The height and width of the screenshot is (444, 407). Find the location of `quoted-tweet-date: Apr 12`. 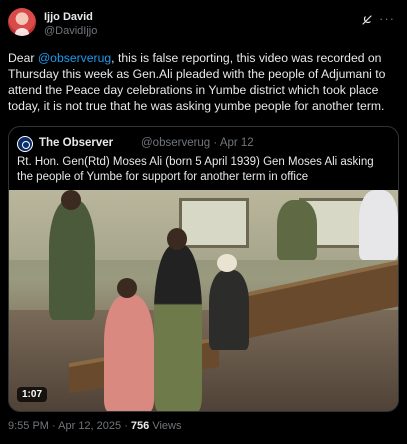

quoted-tweet-date: Apr 12 is located at coordinates (236, 143).